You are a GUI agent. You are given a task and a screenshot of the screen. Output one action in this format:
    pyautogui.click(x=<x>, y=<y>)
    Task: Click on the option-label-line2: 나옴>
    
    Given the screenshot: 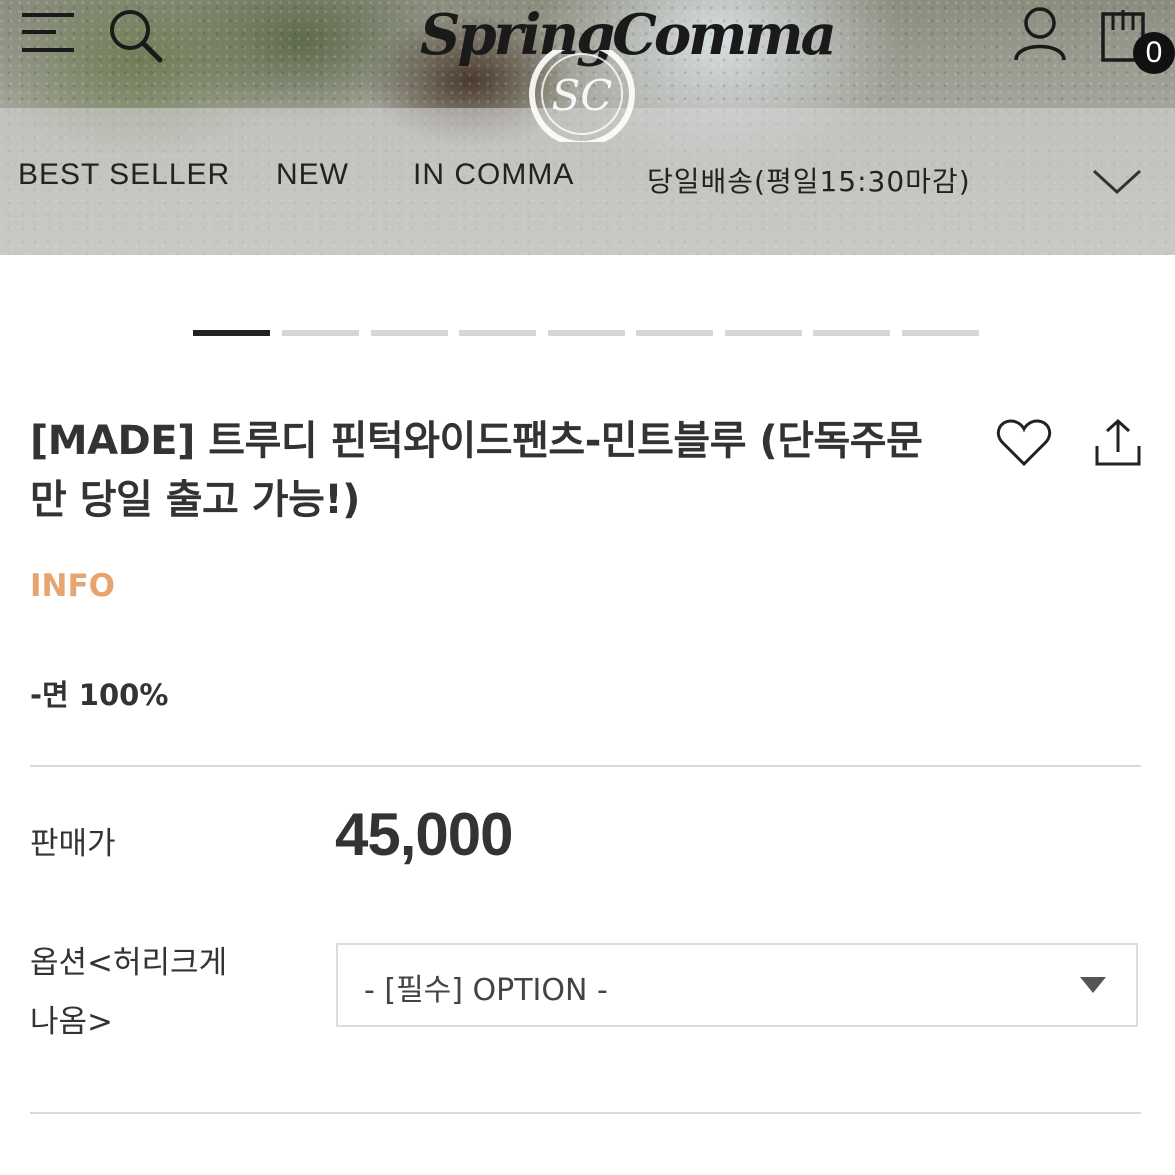 What is the action you would take?
    pyautogui.click(x=72, y=1022)
    